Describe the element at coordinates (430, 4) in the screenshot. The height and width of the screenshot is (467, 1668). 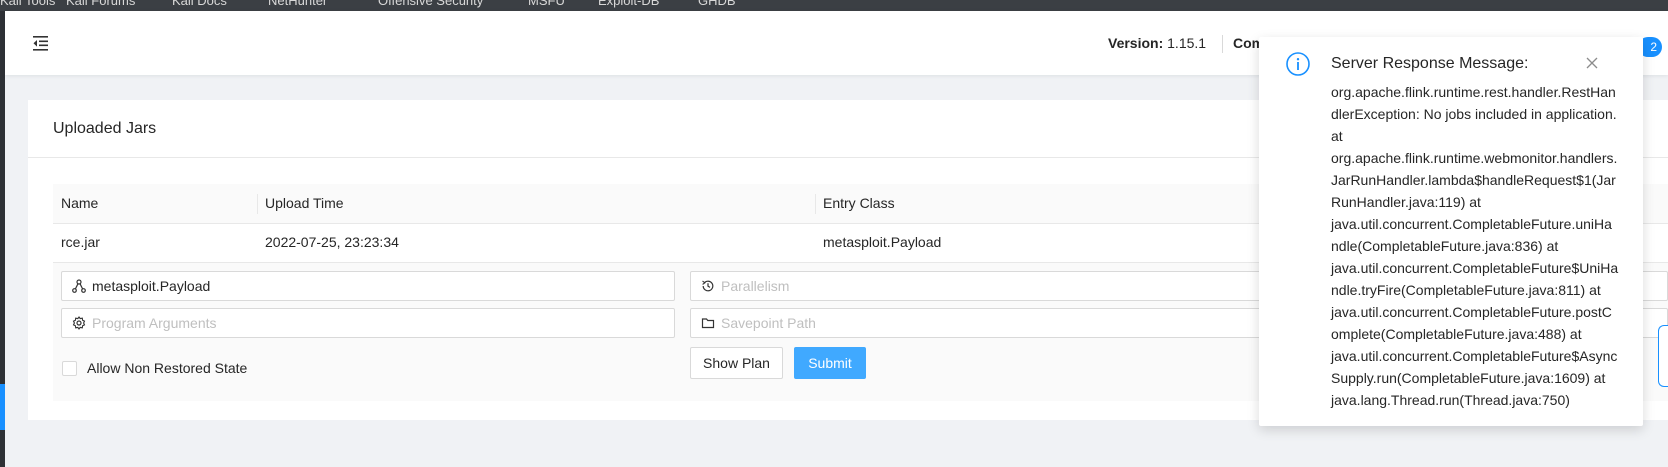
I see `bookmark-offensive-security: Offensive Security` at that location.